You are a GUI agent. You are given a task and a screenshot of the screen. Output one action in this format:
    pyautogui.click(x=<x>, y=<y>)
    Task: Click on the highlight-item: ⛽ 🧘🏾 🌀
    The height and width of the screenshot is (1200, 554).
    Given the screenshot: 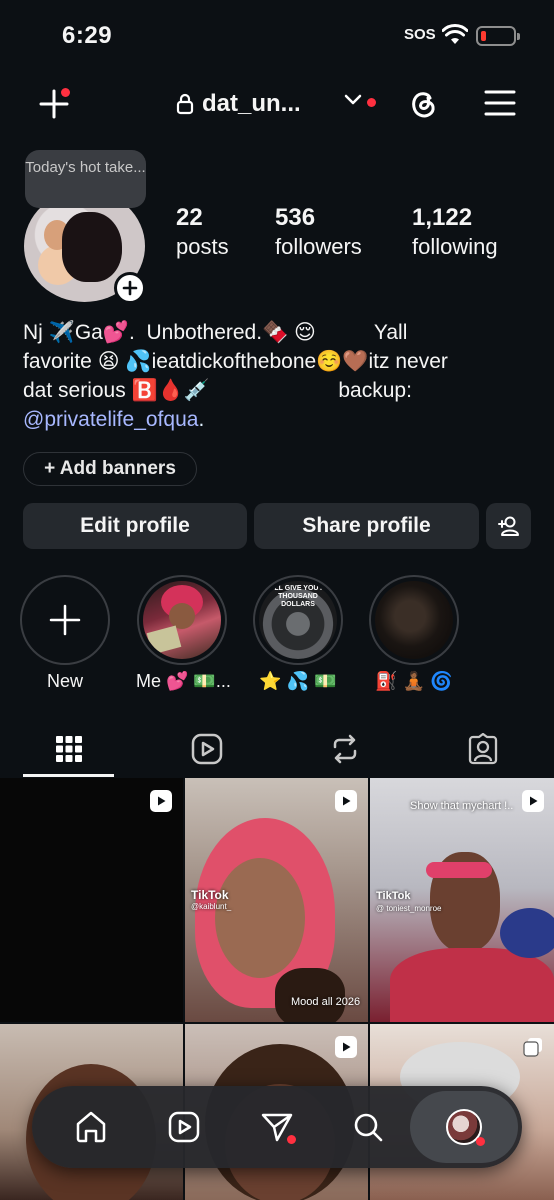 What is the action you would take?
    pyautogui.click(x=414, y=633)
    